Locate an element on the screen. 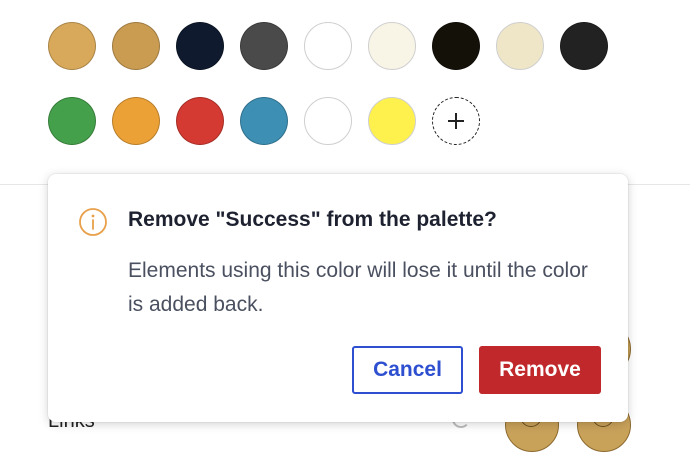 Image resolution: width=690 pixels, height=452 pixels. swatch-cream is located at coordinates (520, 46).